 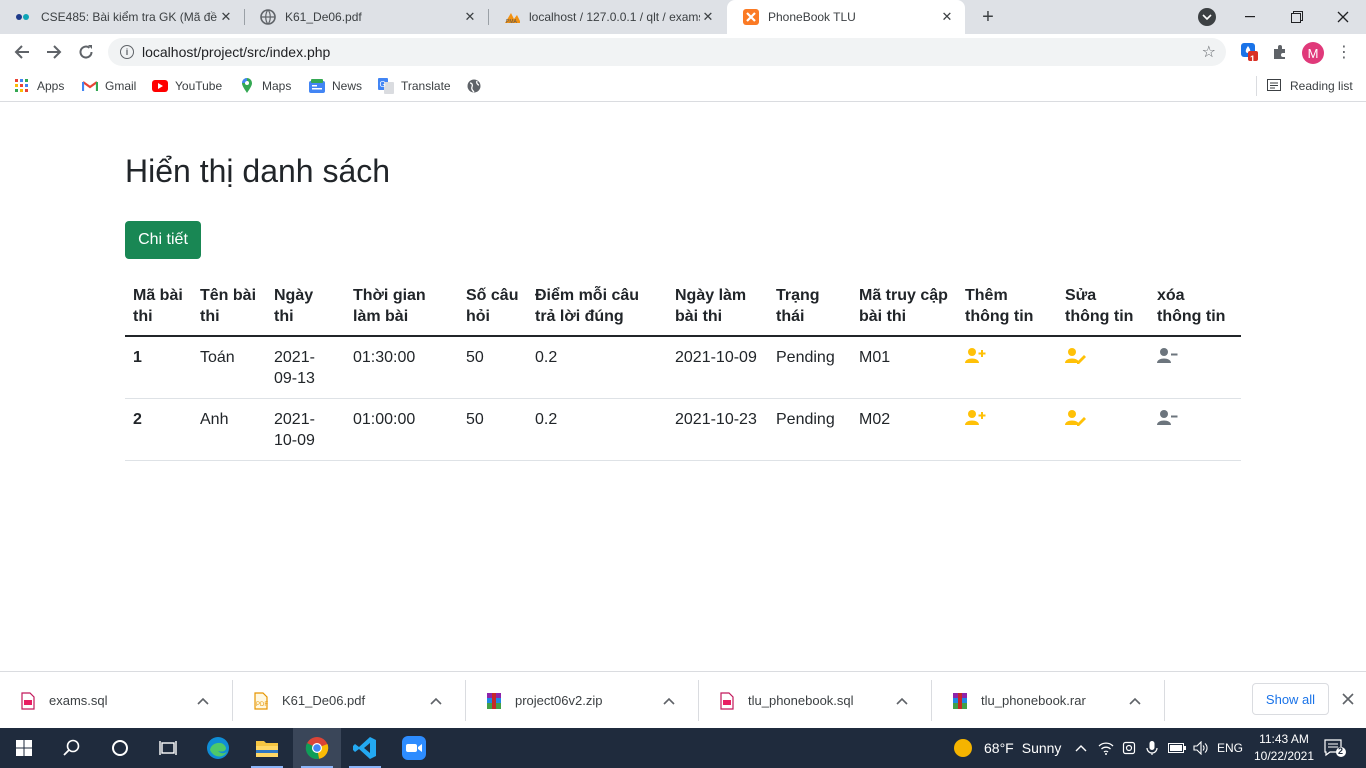 I want to click on column-header-points: Điểm mỗi câu trả lời đúng, so click(x=597, y=309).